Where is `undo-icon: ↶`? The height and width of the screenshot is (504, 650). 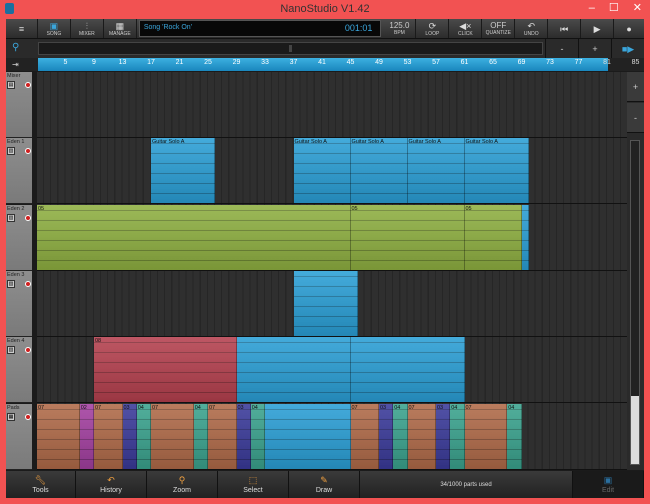 undo-icon: ↶ is located at coordinates (531, 25).